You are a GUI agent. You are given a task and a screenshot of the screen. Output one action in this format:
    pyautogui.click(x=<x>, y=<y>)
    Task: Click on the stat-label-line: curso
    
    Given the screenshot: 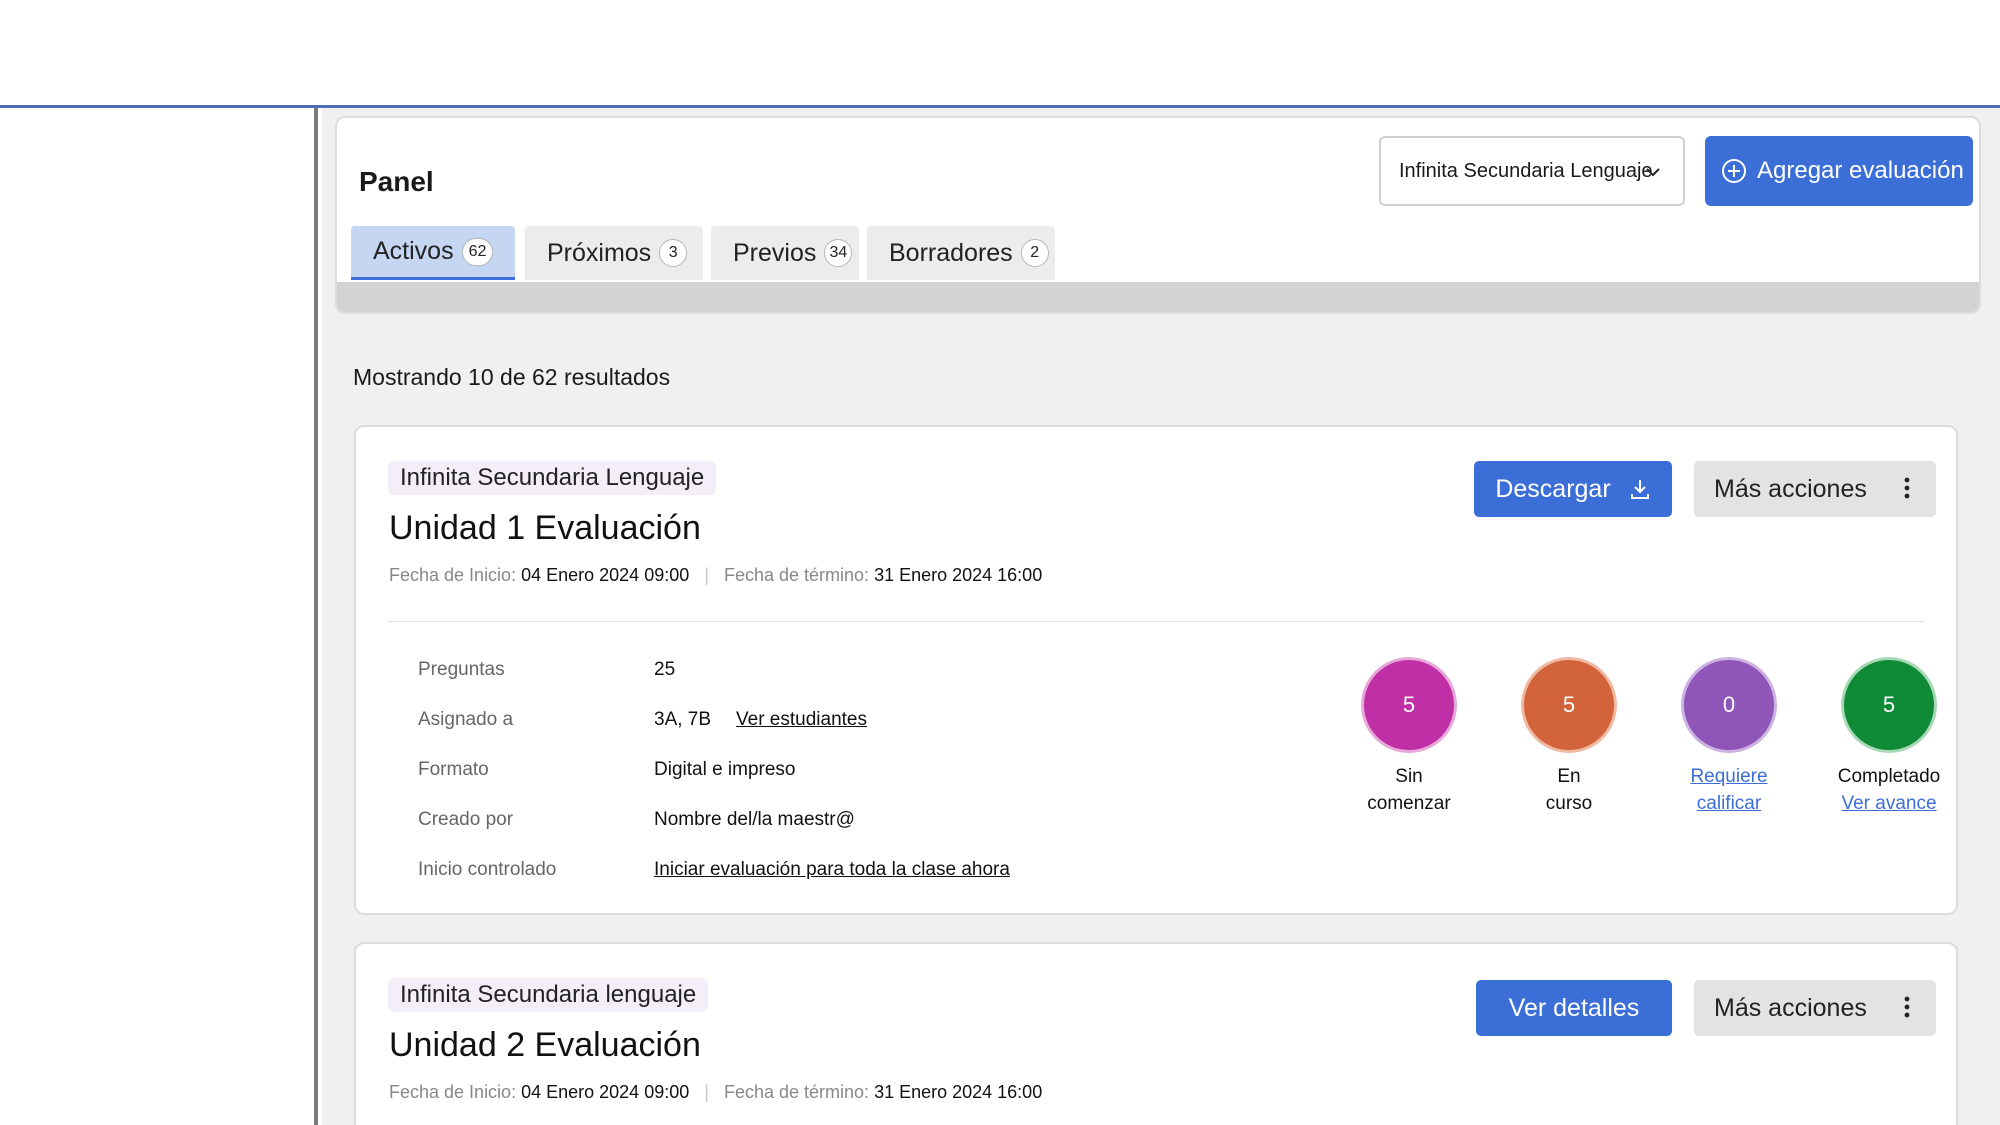 What is the action you would take?
    pyautogui.click(x=1569, y=803)
    